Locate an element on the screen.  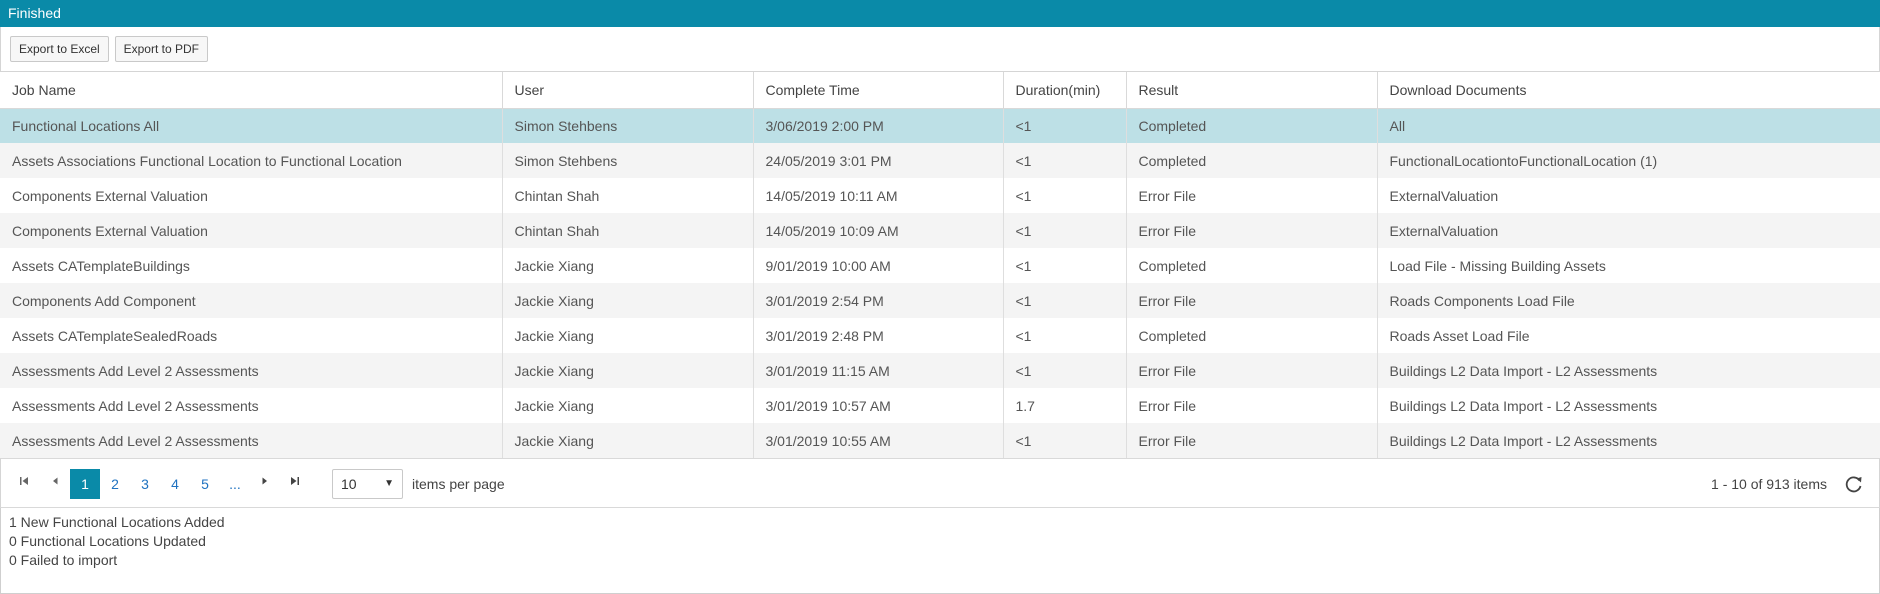
prev-page-icon is located at coordinates (55, 484).